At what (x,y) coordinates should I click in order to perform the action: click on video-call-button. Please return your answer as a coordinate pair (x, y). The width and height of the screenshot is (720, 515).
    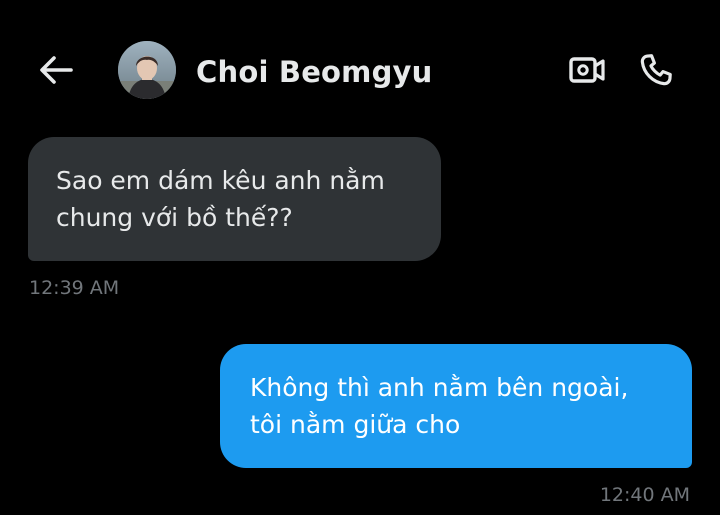
    Looking at the image, I should click on (587, 70).